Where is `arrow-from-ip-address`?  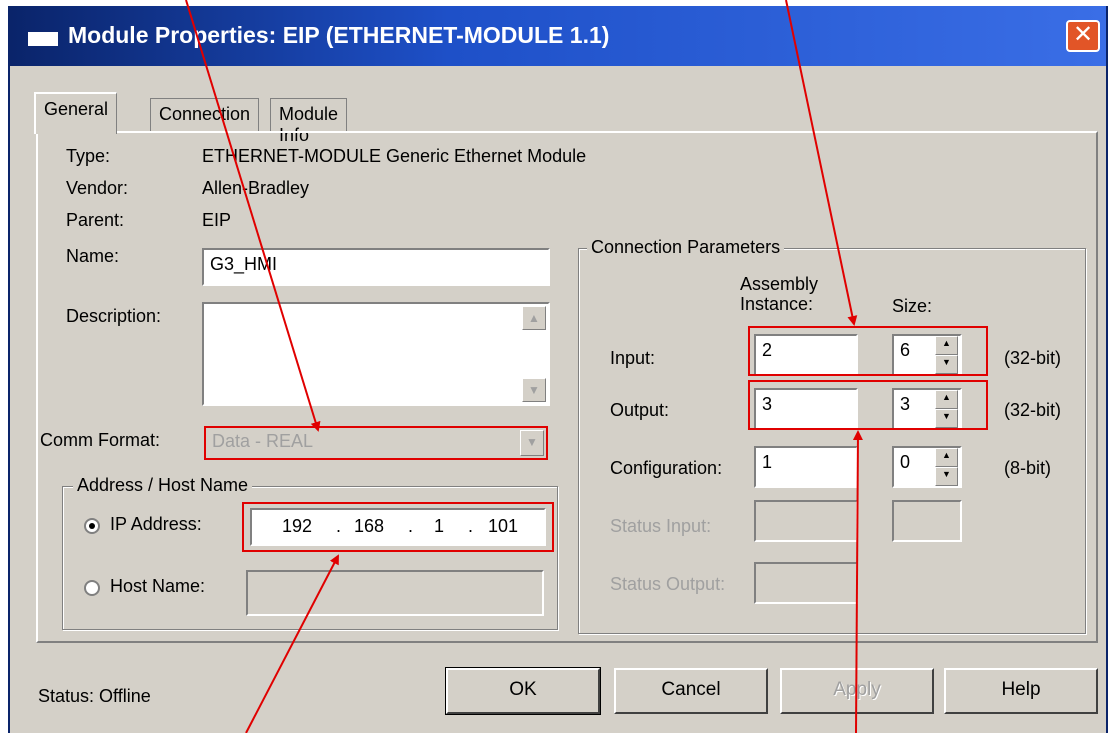
arrow-from-ip-address is located at coordinates (292, 643).